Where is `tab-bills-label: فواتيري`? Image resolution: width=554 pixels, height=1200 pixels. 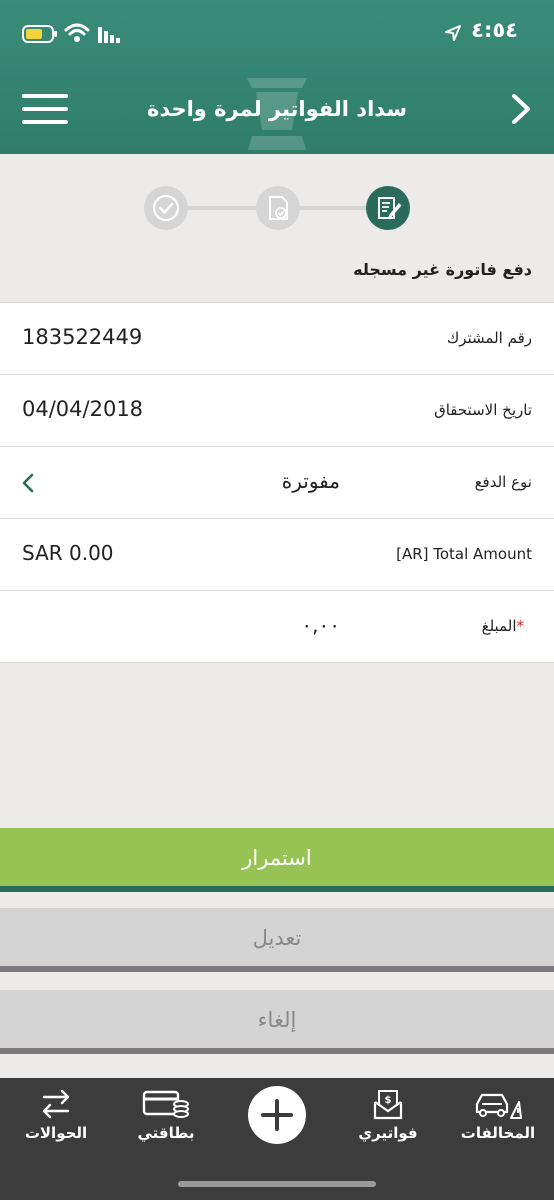
tab-bills-label: فواتيري is located at coordinates (388, 1133).